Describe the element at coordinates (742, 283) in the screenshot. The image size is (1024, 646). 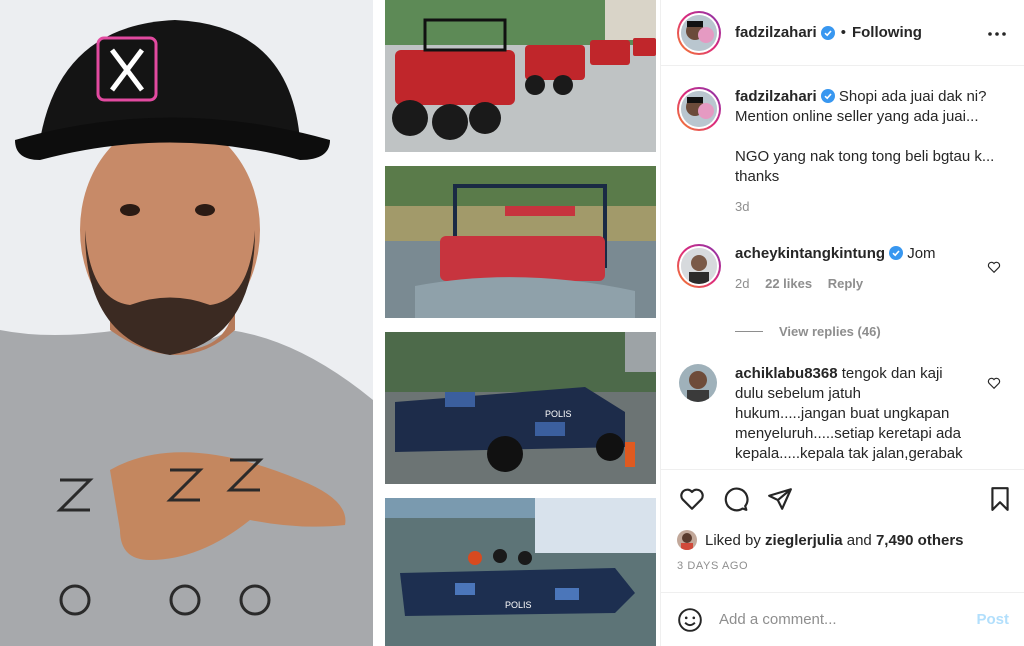
I see `comment-age: 2d` at that location.